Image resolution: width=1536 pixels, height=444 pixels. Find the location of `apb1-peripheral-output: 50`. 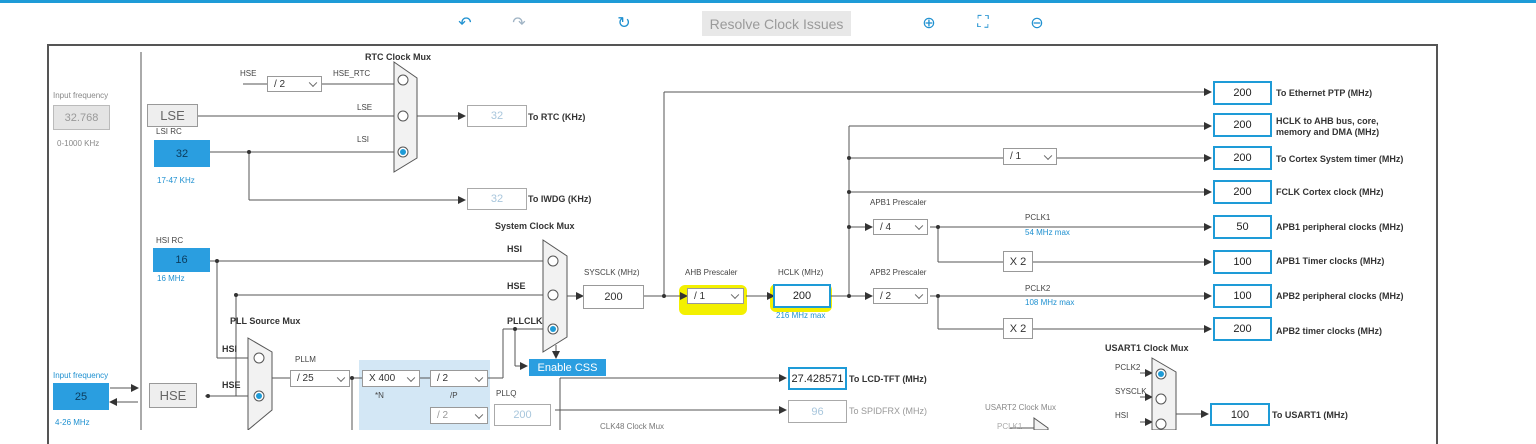

apb1-peripheral-output: 50 is located at coordinates (1242, 227).